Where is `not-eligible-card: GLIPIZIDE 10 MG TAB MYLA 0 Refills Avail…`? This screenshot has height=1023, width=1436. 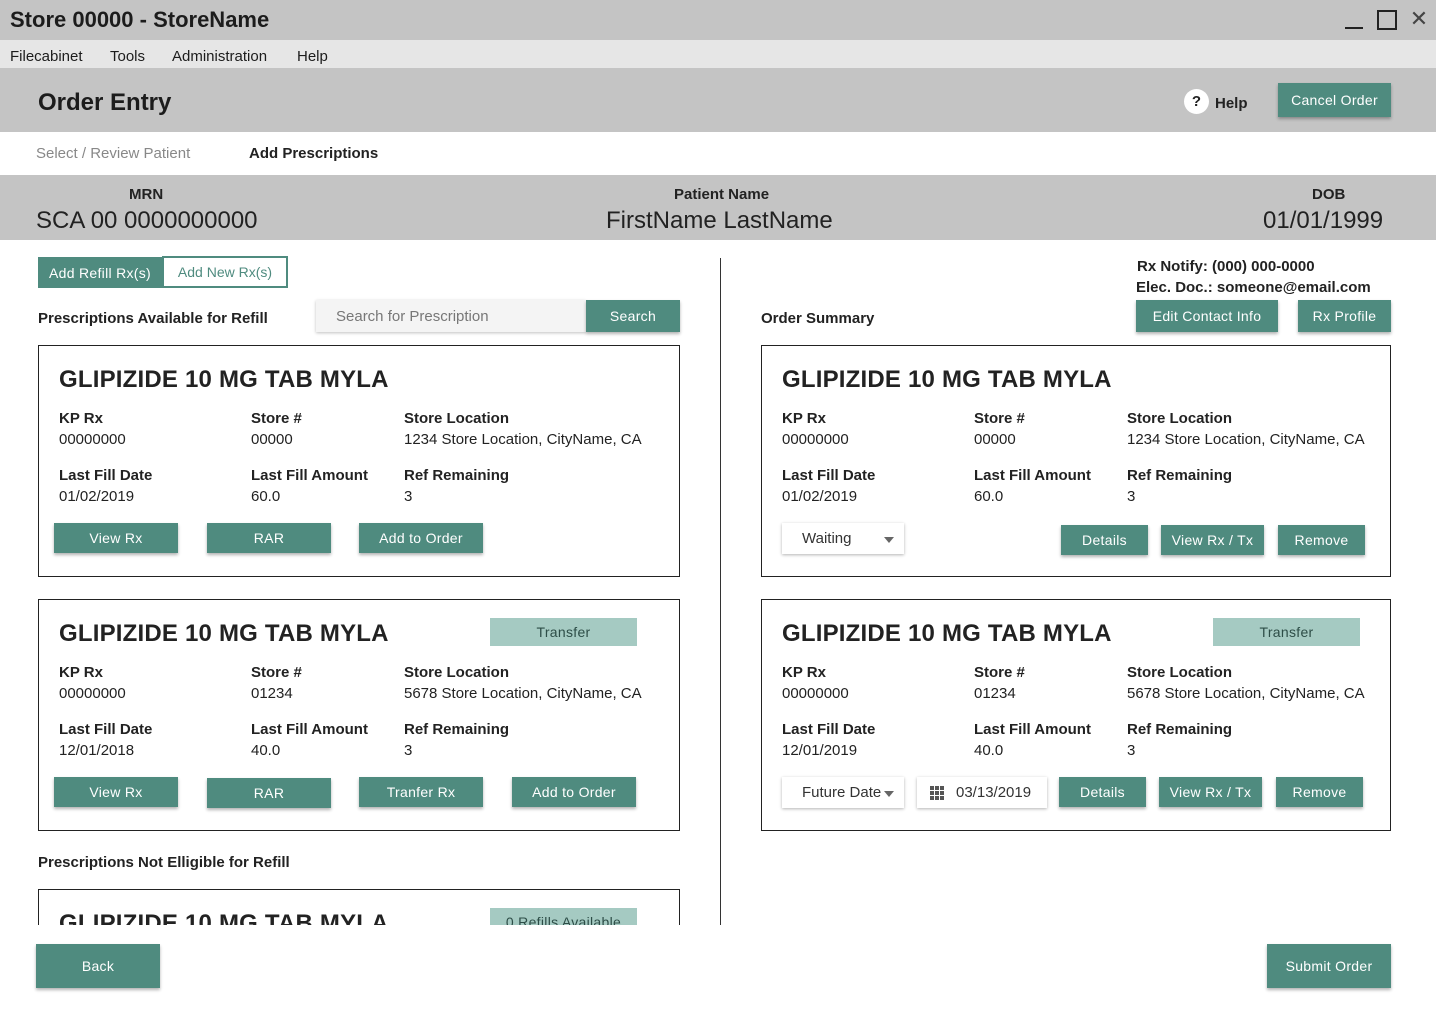 not-eligible-card: GLIPIZIDE 10 MG TAB MYLA 0 Refills Avail… is located at coordinates (359, 907).